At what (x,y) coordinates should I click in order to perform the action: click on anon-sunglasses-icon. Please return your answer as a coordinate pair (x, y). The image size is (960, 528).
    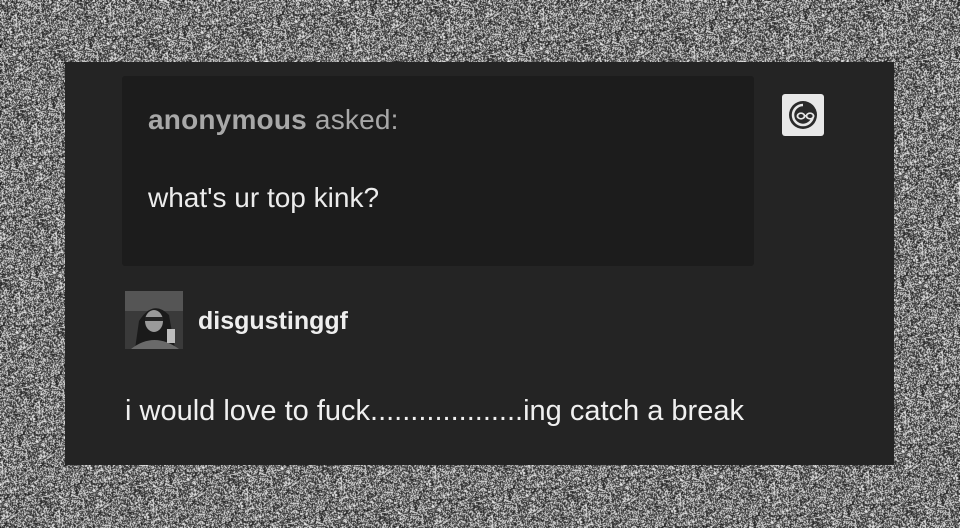
    Looking at the image, I should click on (803, 115).